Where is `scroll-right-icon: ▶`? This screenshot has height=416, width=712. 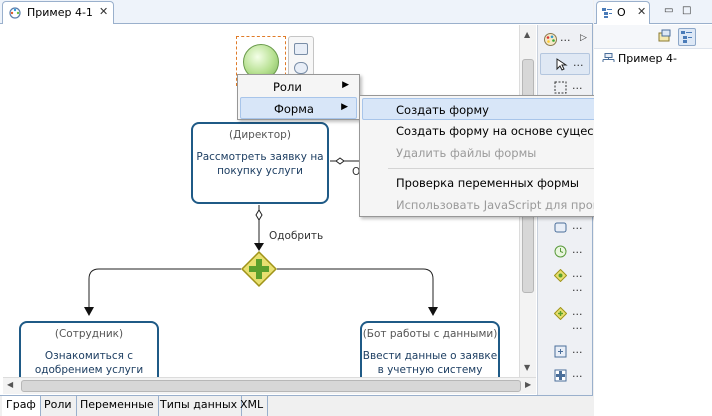
scroll-right-icon: ▶ is located at coordinates (528, 384).